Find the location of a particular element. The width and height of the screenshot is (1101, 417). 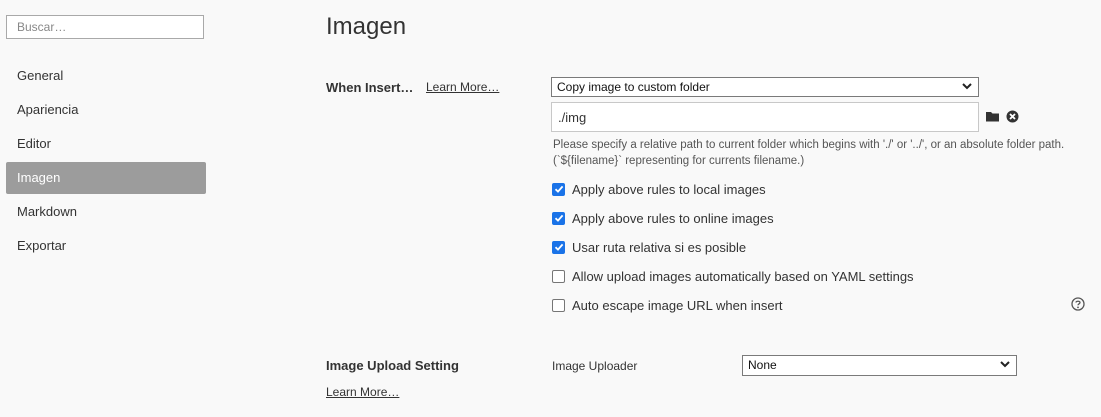

search-input is located at coordinates (105, 27).